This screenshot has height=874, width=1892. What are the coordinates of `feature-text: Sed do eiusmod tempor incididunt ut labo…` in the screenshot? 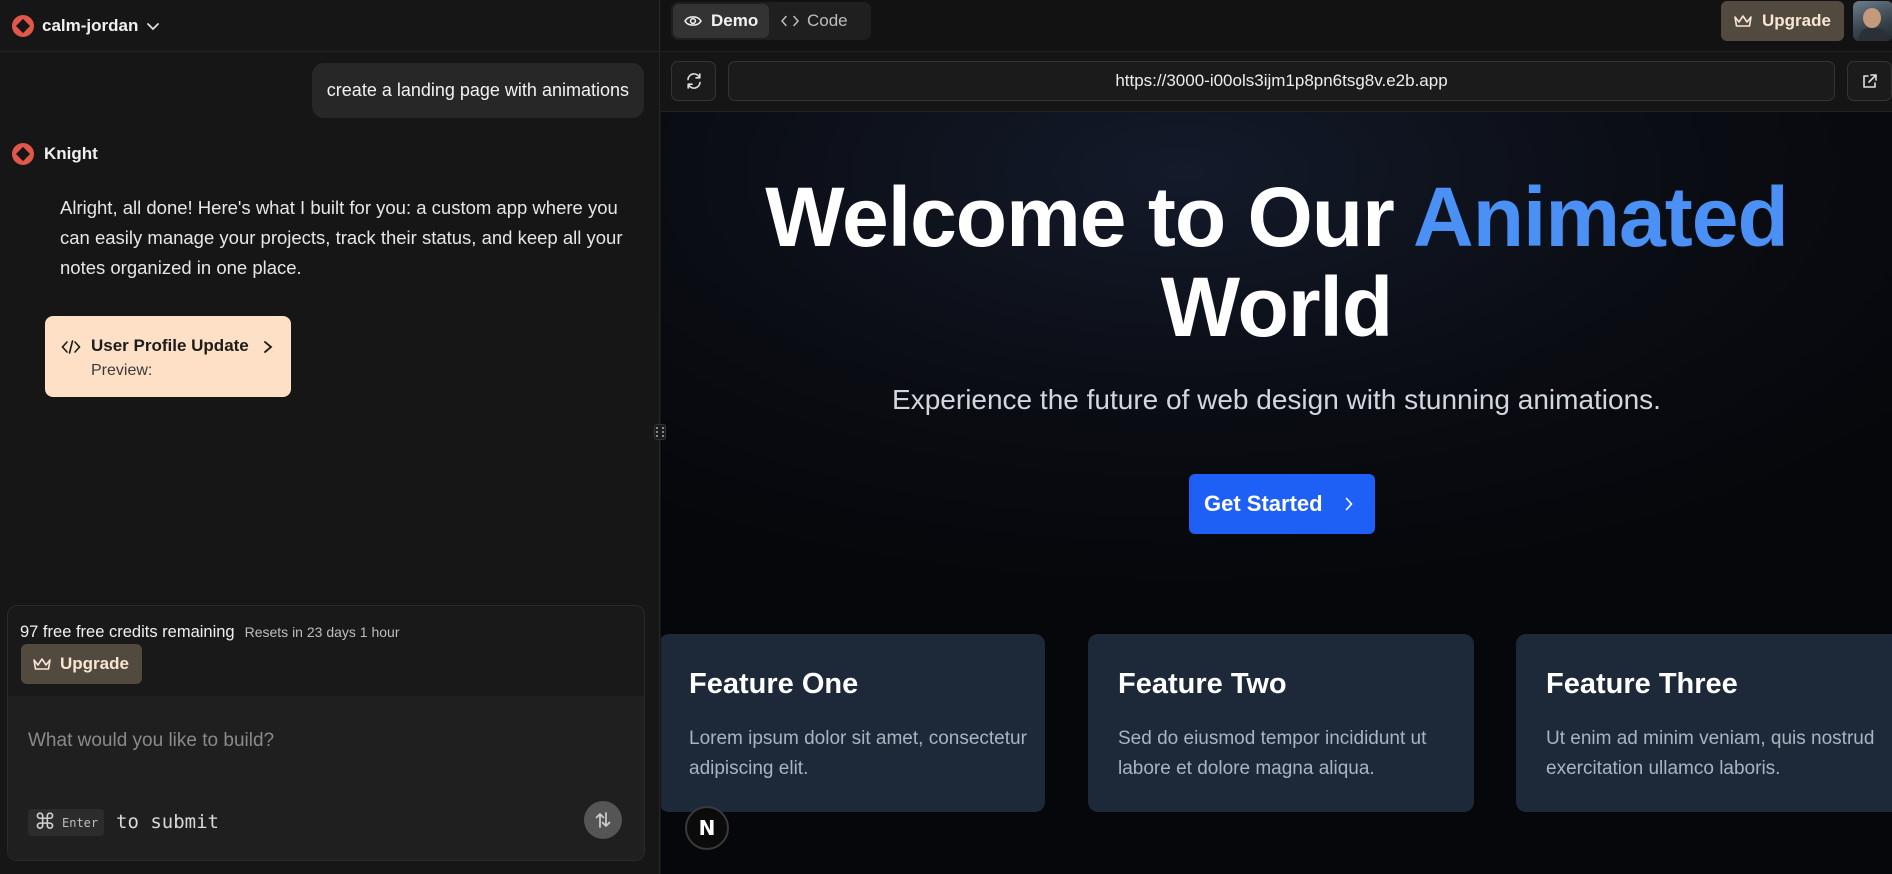 It's located at (1272, 753).